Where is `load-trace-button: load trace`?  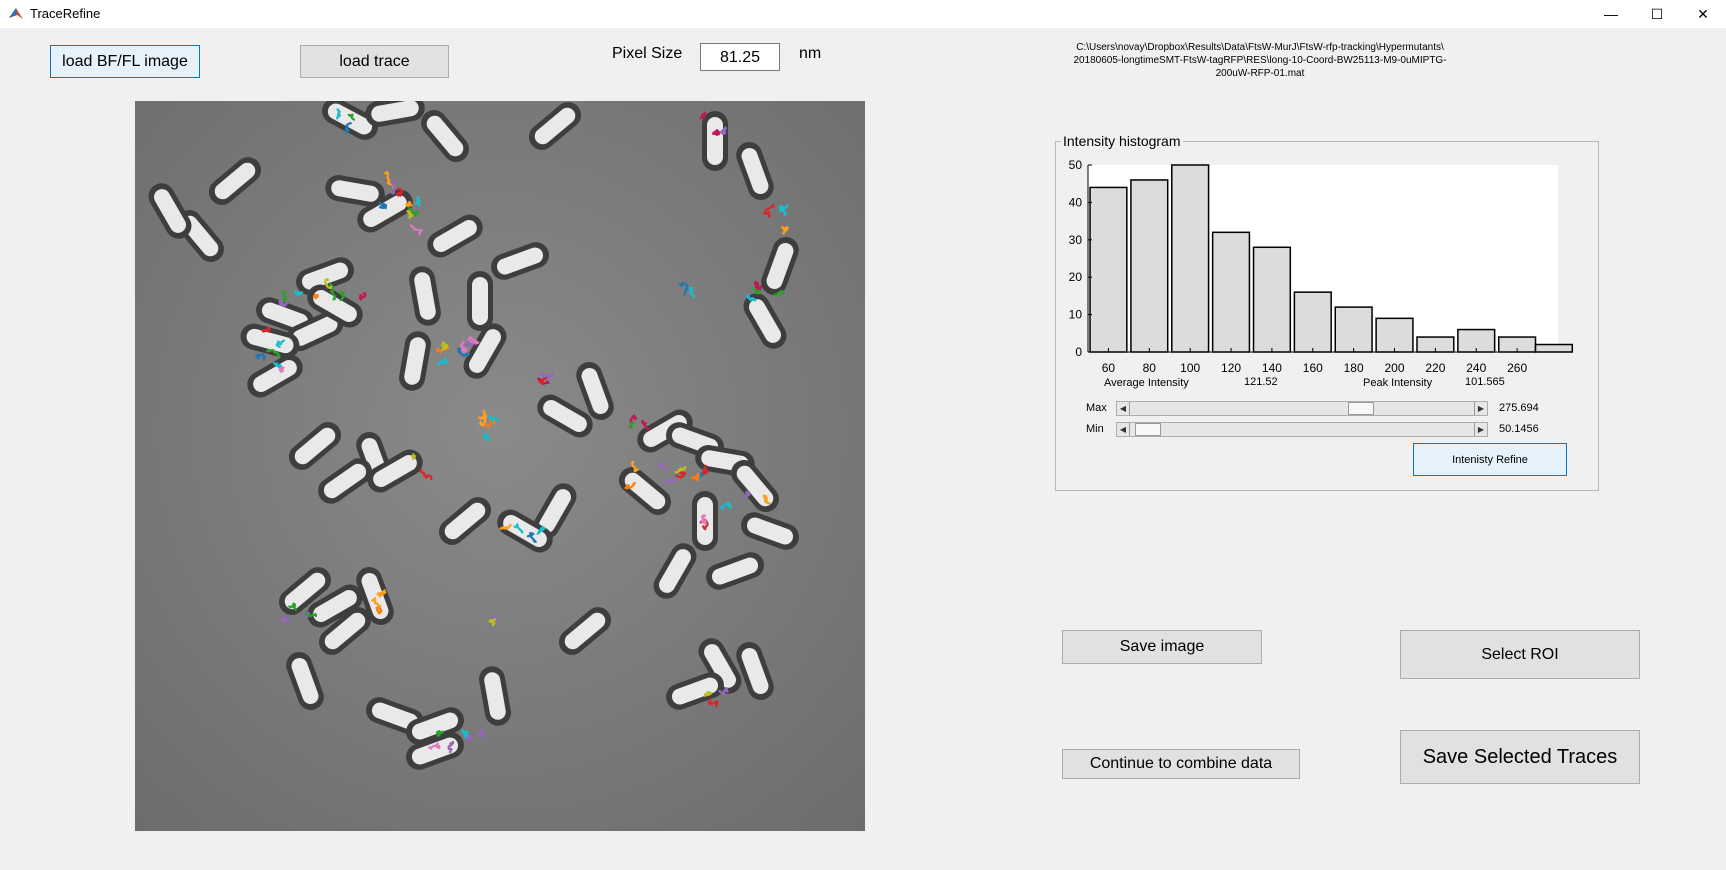
load-trace-button: load trace is located at coordinates (374, 61).